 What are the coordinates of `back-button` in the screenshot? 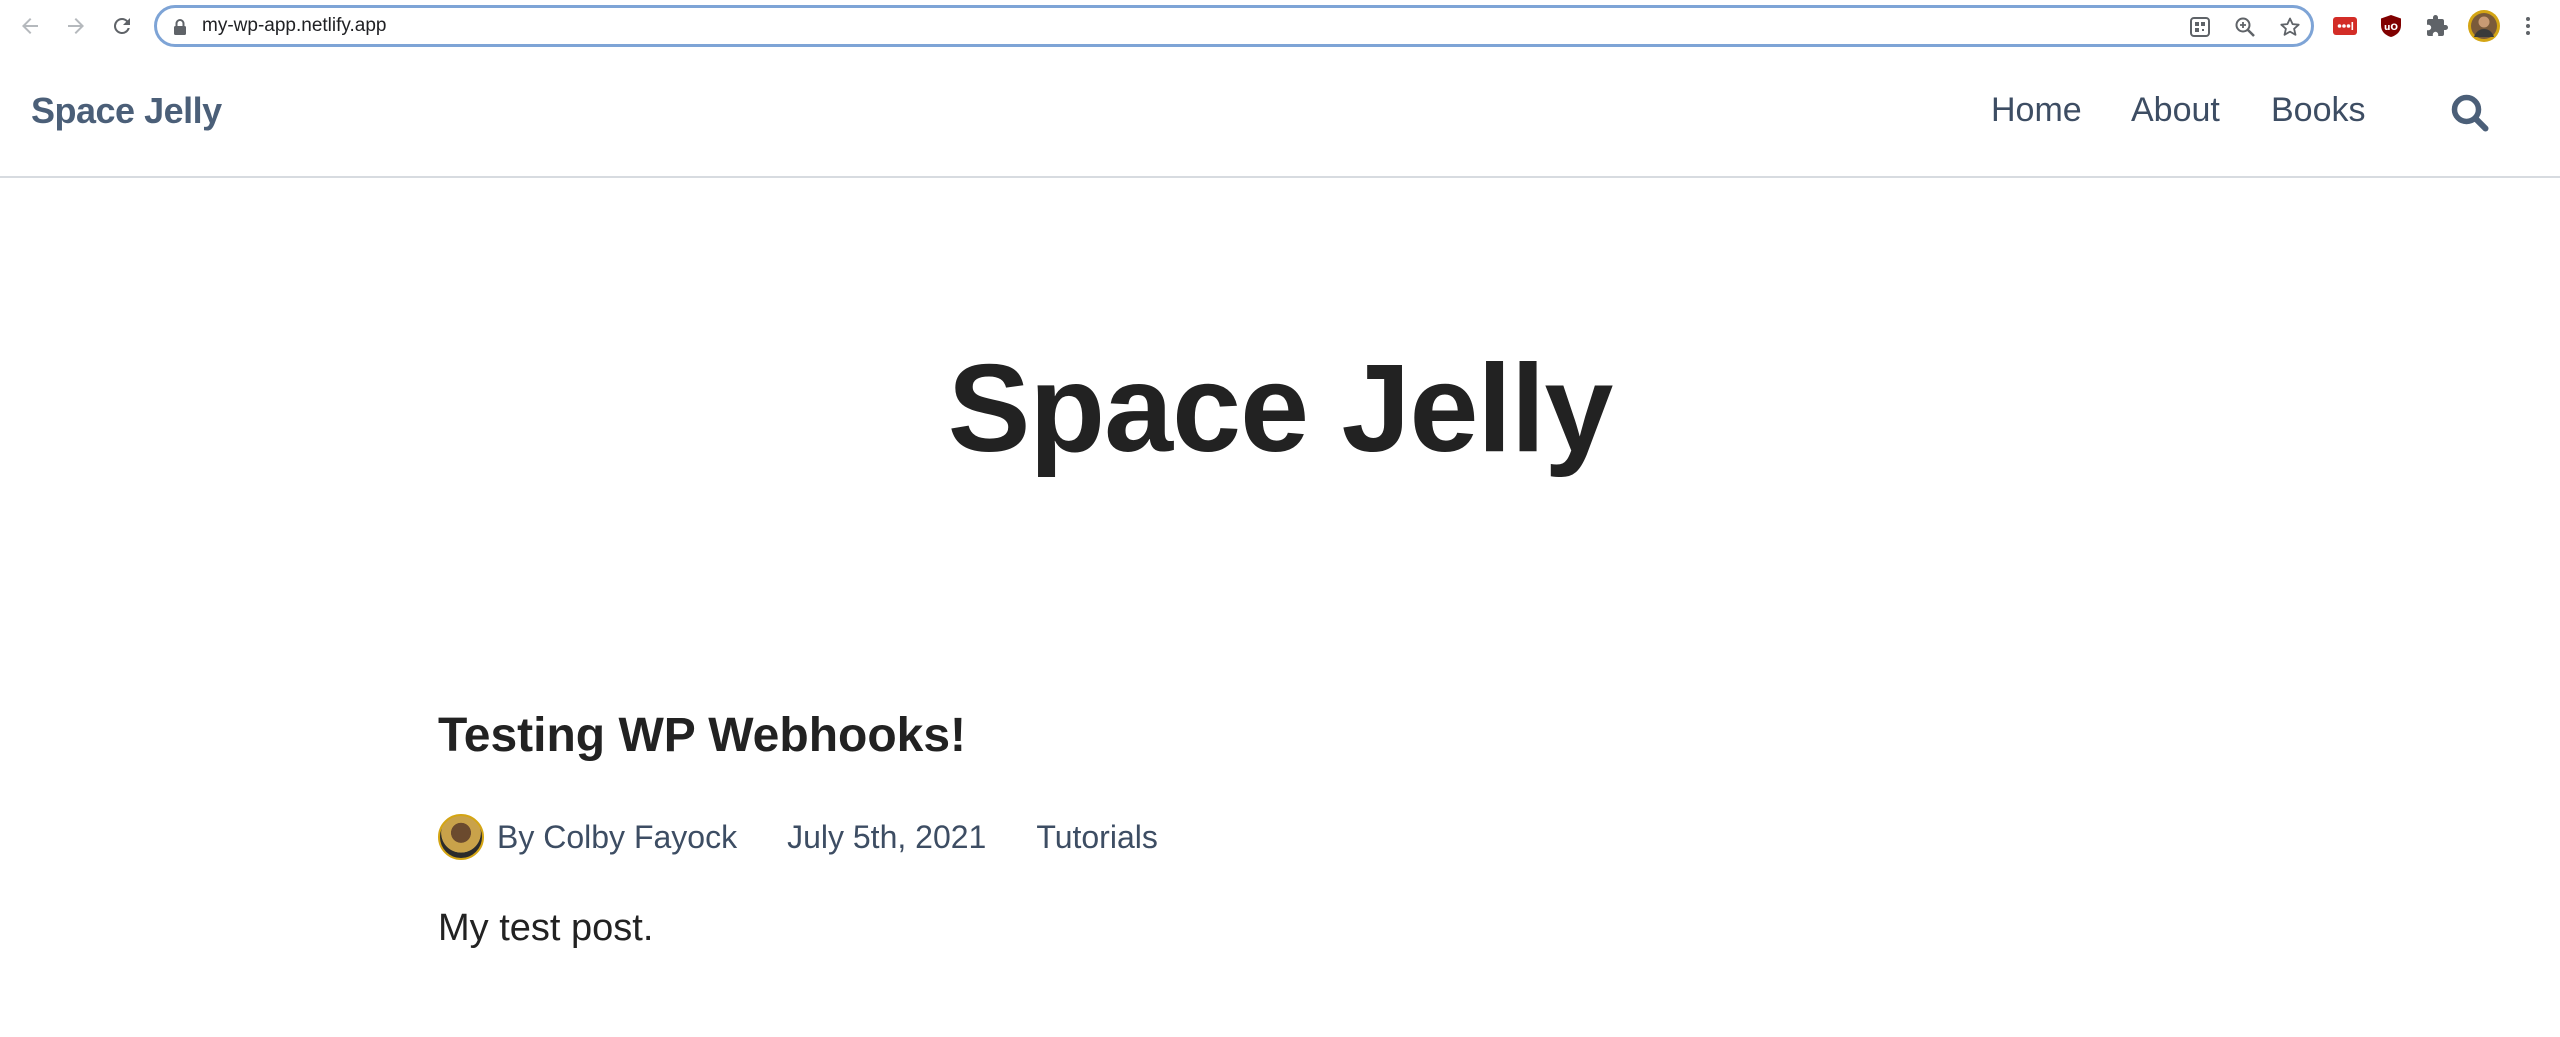 It's located at (30, 26).